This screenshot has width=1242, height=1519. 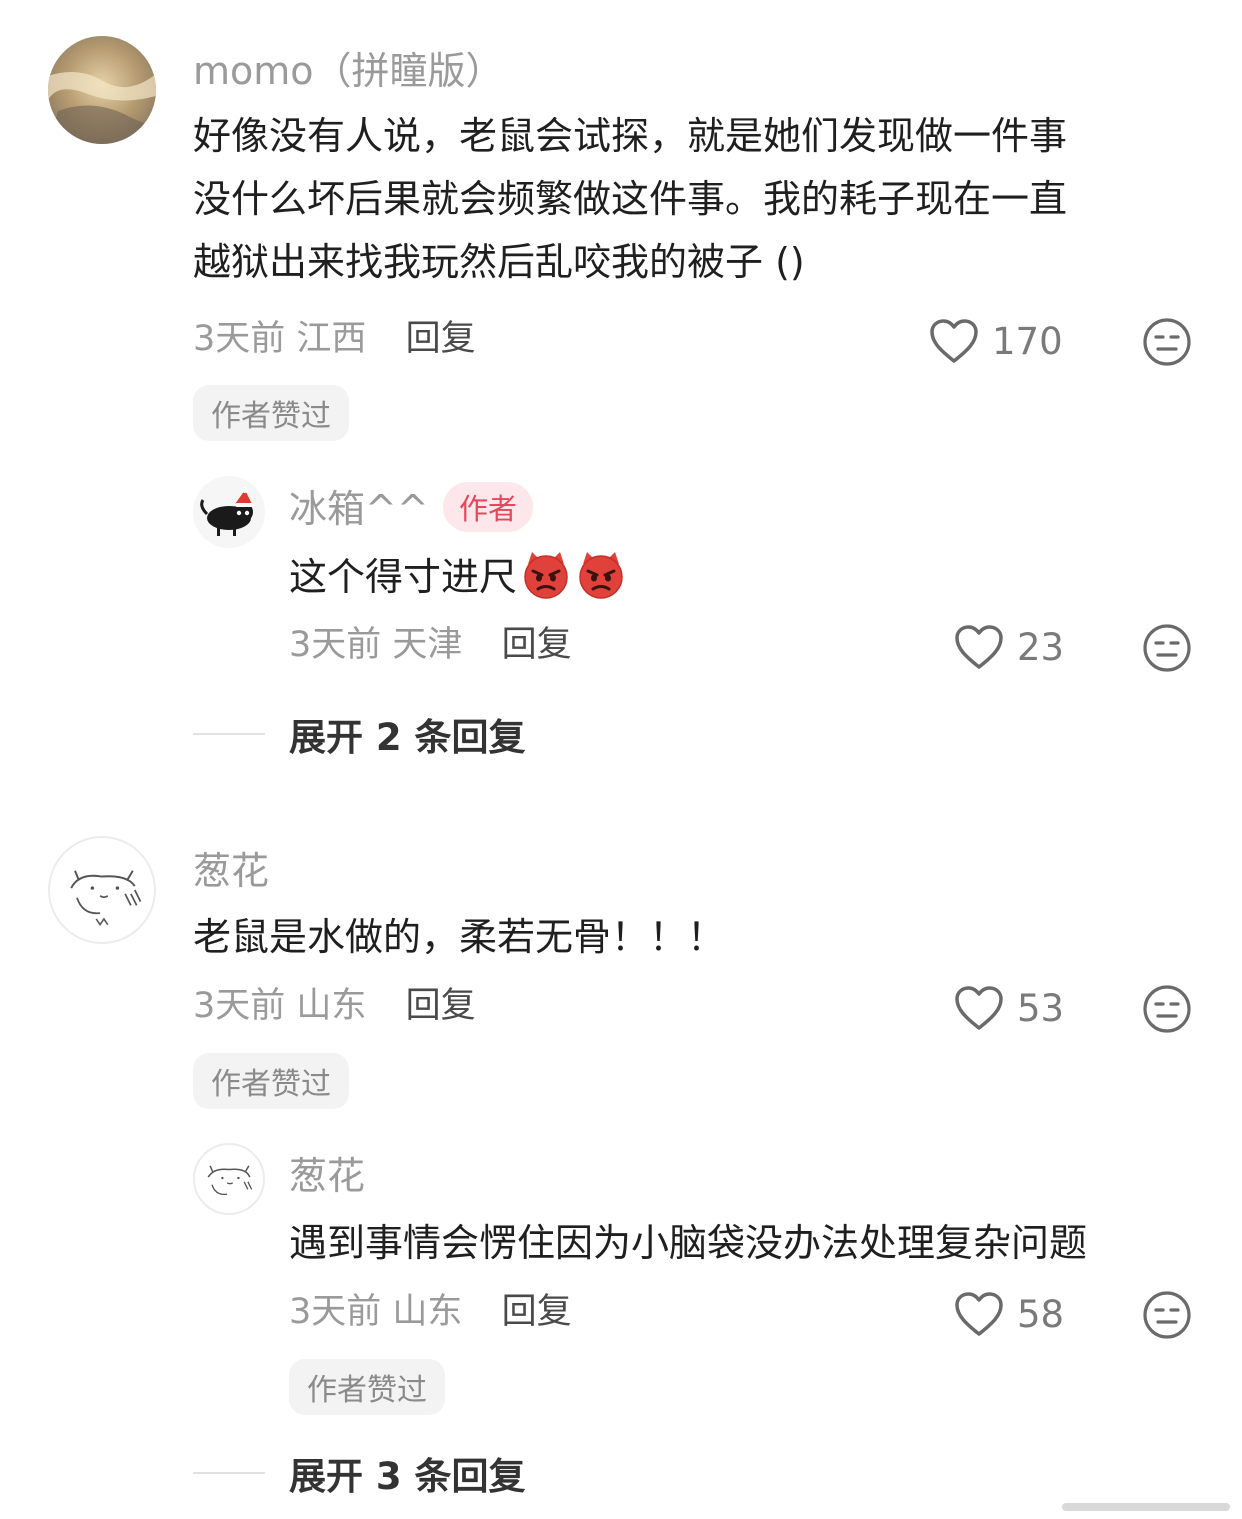 What do you see at coordinates (1008, 1008) in the screenshot?
I see `like-button: 53` at bounding box center [1008, 1008].